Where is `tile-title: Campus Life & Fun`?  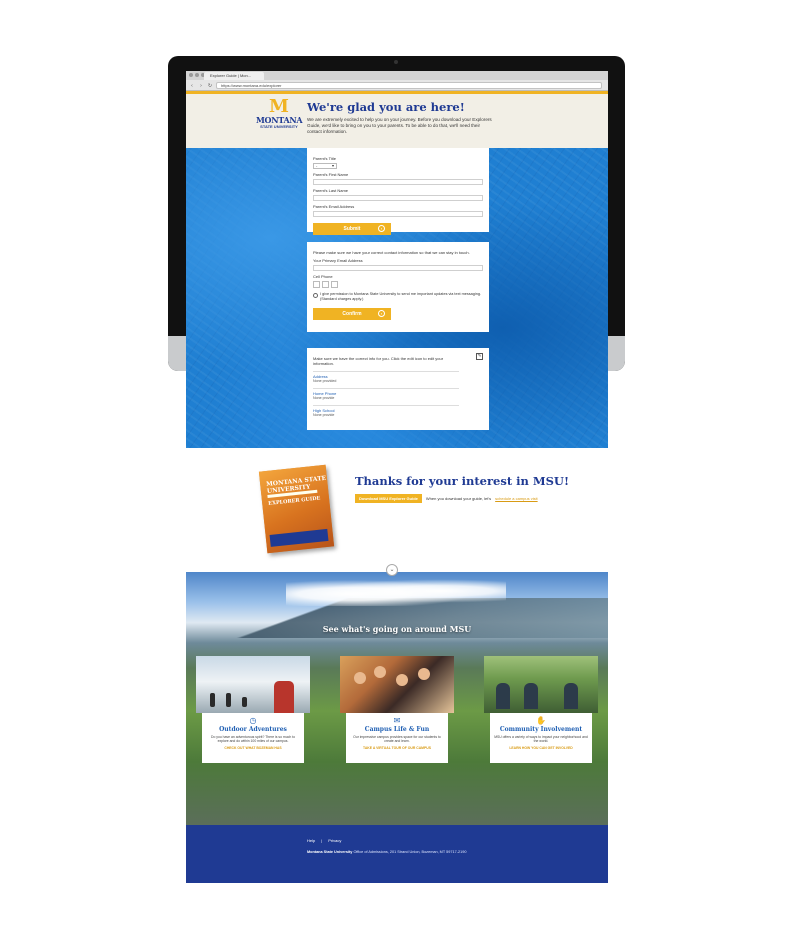 tile-title: Campus Life & Fun is located at coordinates (397, 729).